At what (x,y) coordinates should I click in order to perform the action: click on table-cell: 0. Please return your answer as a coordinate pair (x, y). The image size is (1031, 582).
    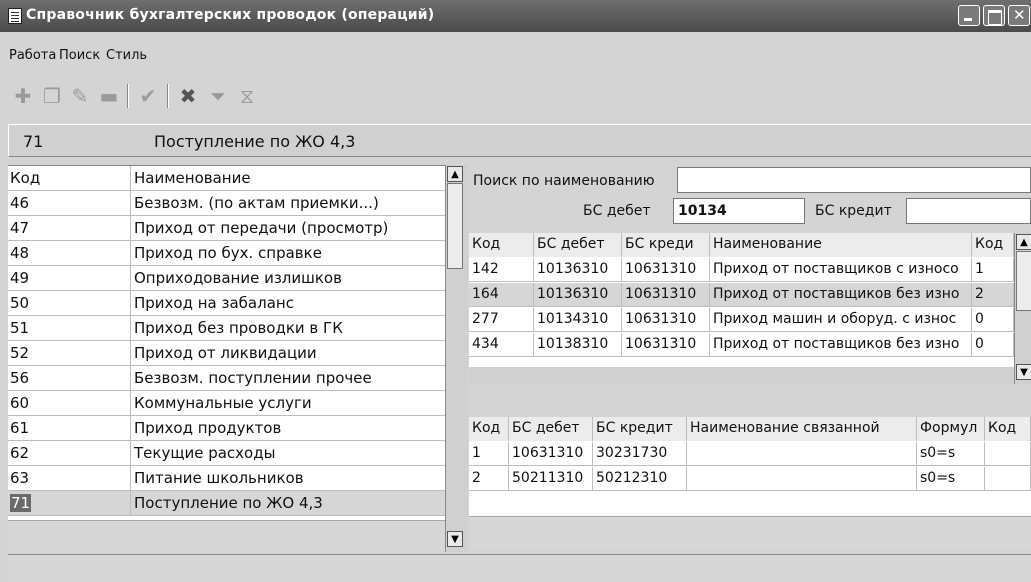
    Looking at the image, I should click on (993, 320).